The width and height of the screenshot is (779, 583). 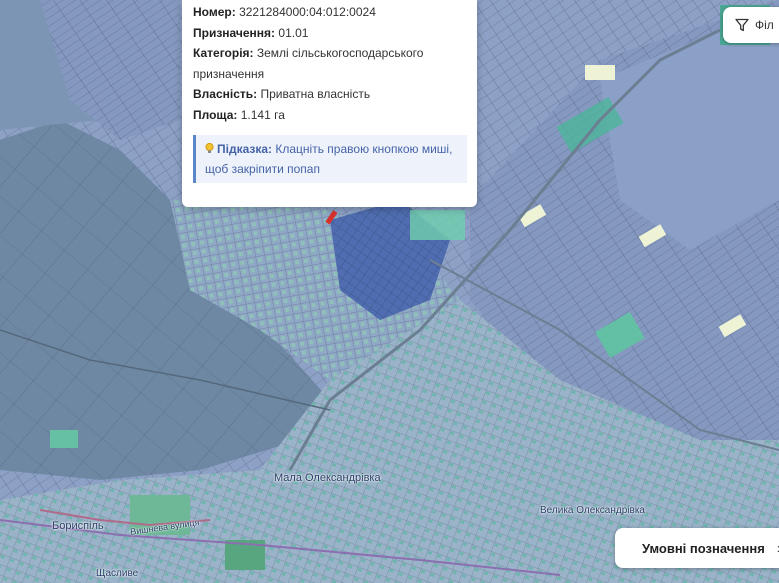 I want to click on row-number: Номер: 3221284000:04:012:0024, so click(x=284, y=12).